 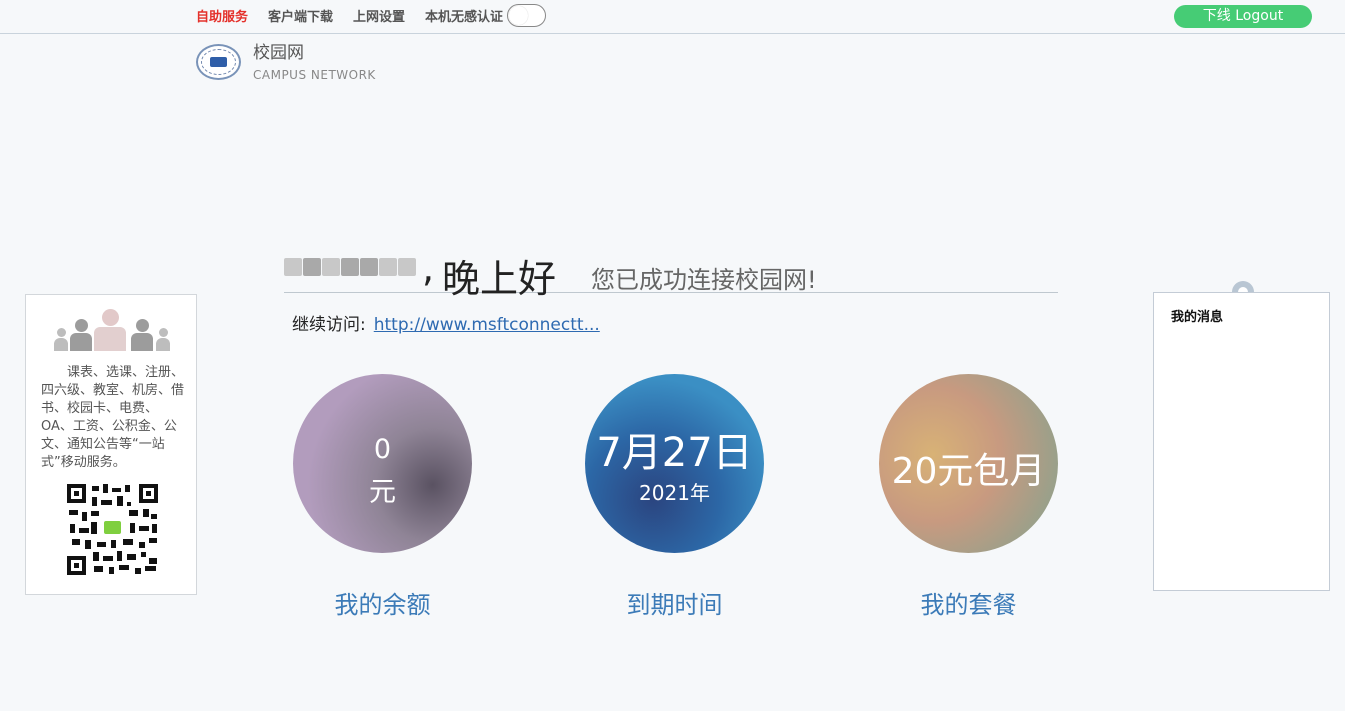 What do you see at coordinates (351, 267) in the screenshot?
I see `blurred-username` at bounding box center [351, 267].